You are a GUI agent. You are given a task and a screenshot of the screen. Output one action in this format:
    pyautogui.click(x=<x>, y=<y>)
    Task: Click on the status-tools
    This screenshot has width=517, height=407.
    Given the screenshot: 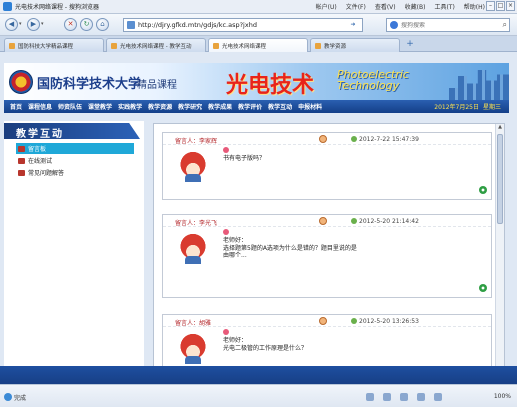 What is the action you would take?
    pyautogui.click(x=404, y=397)
    